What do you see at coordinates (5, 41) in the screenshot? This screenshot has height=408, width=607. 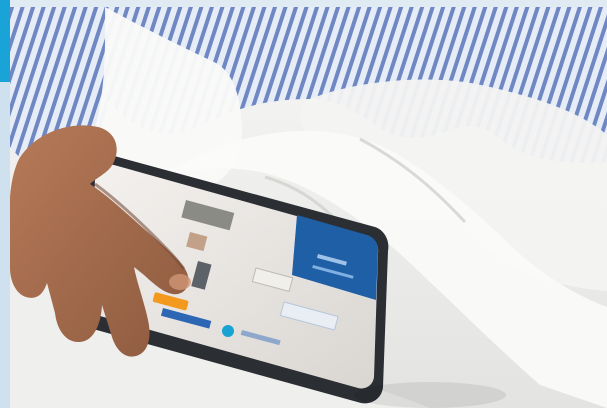 I see `left-accent-bar` at bounding box center [5, 41].